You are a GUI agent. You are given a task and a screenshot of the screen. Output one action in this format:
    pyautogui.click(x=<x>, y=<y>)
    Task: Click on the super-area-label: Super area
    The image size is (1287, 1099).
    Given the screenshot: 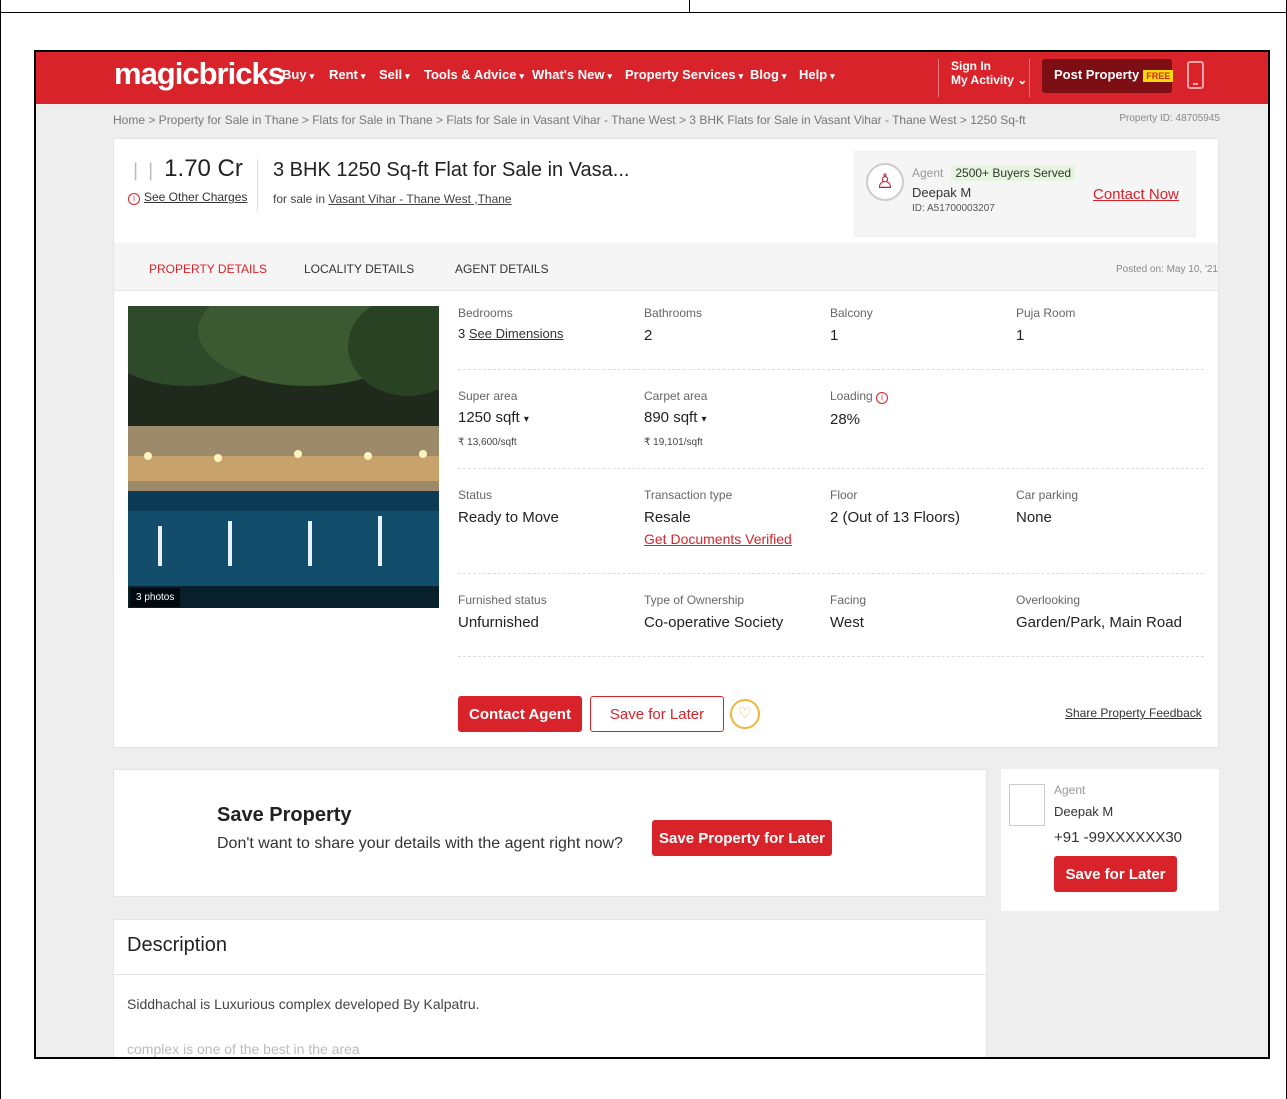 What is the action you would take?
    pyautogui.click(x=488, y=396)
    